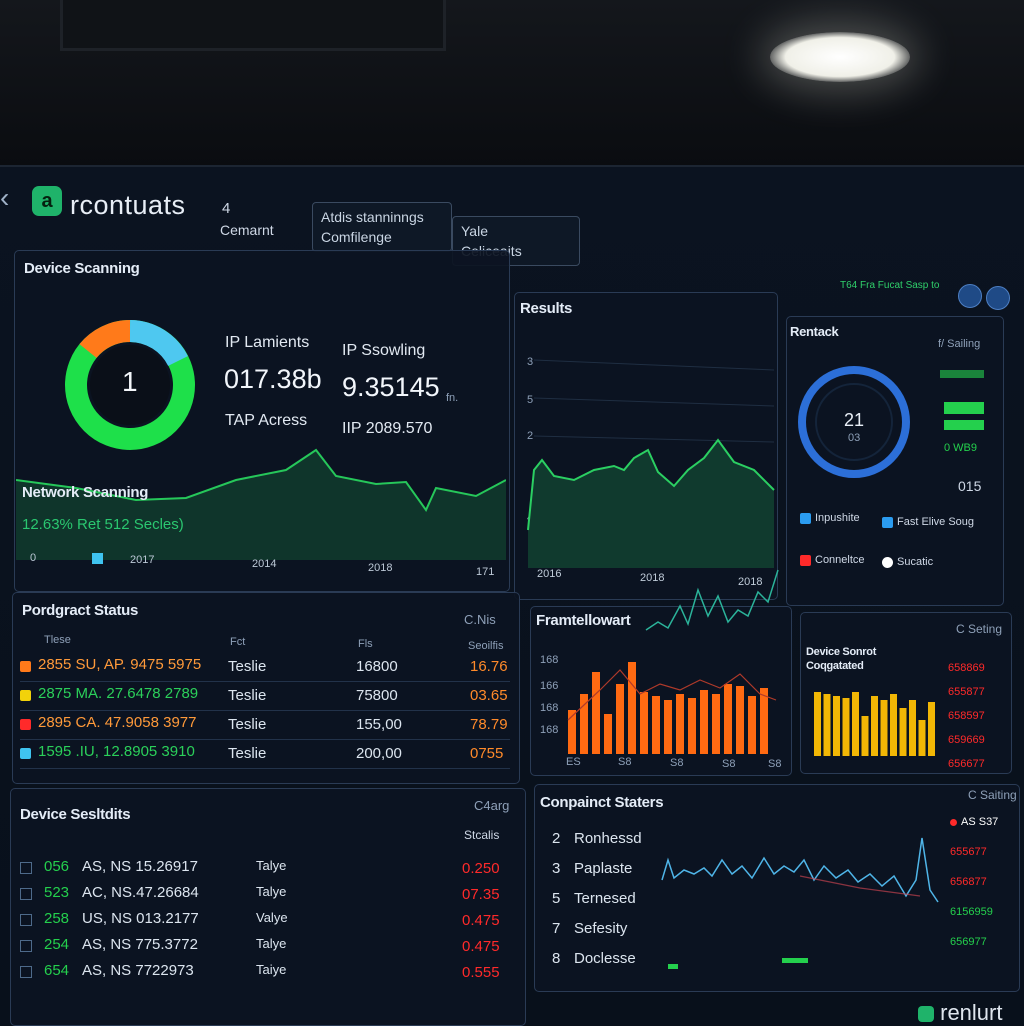 Image resolution: width=1024 pixels, height=1026 pixels. Describe the element at coordinates (271, 969) in the screenshot. I see `device-result-type: Taiye` at that location.